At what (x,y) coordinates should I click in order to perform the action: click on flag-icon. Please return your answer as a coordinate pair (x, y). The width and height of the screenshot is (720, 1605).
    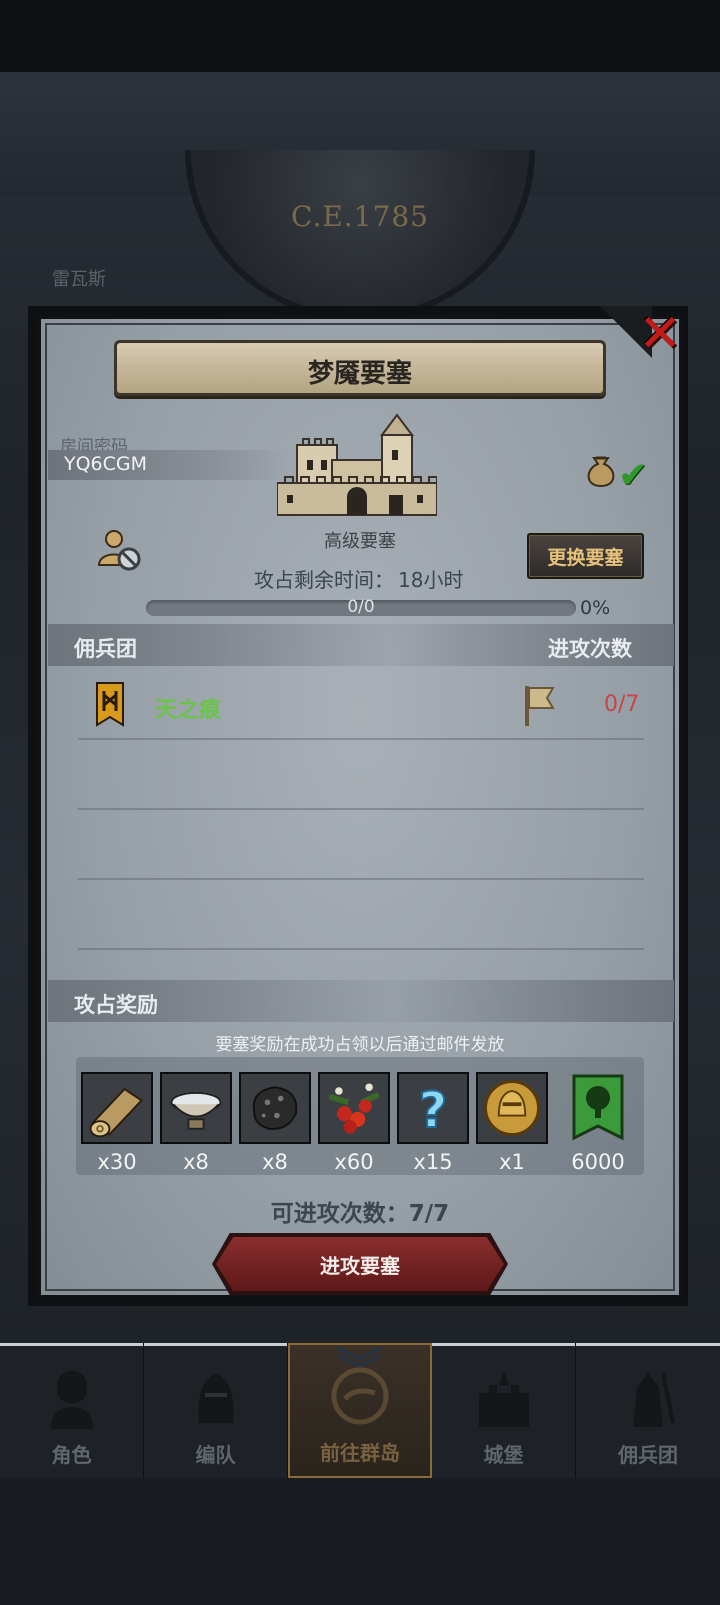
    Looking at the image, I should click on (540, 706).